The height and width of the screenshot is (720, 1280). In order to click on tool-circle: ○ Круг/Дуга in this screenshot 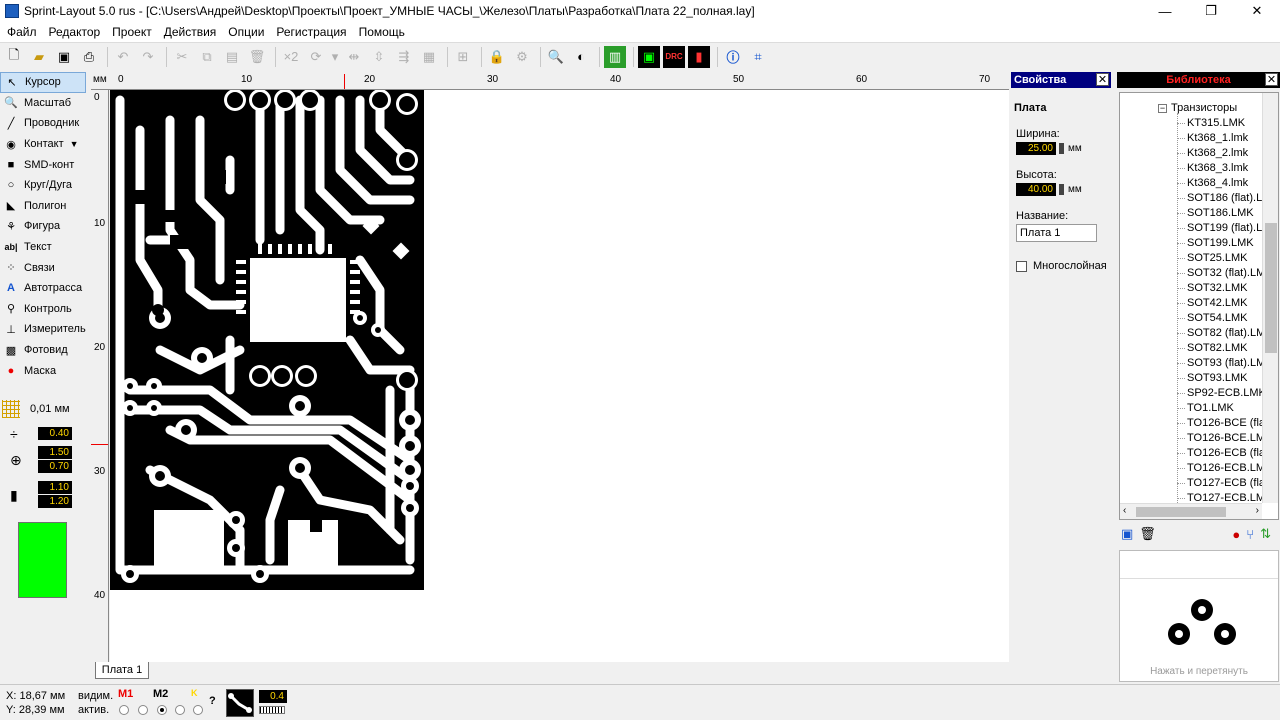, I will do `click(43, 185)`.